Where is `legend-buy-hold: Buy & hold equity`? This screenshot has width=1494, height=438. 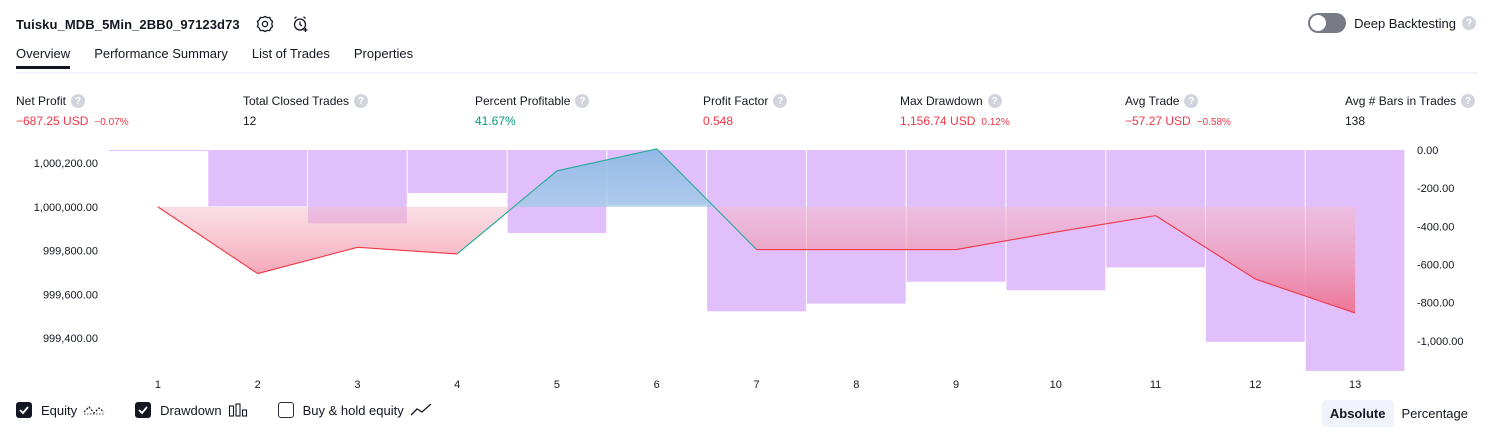 legend-buy-hold: Buy & hold equity is located at coordinates (354, 410).